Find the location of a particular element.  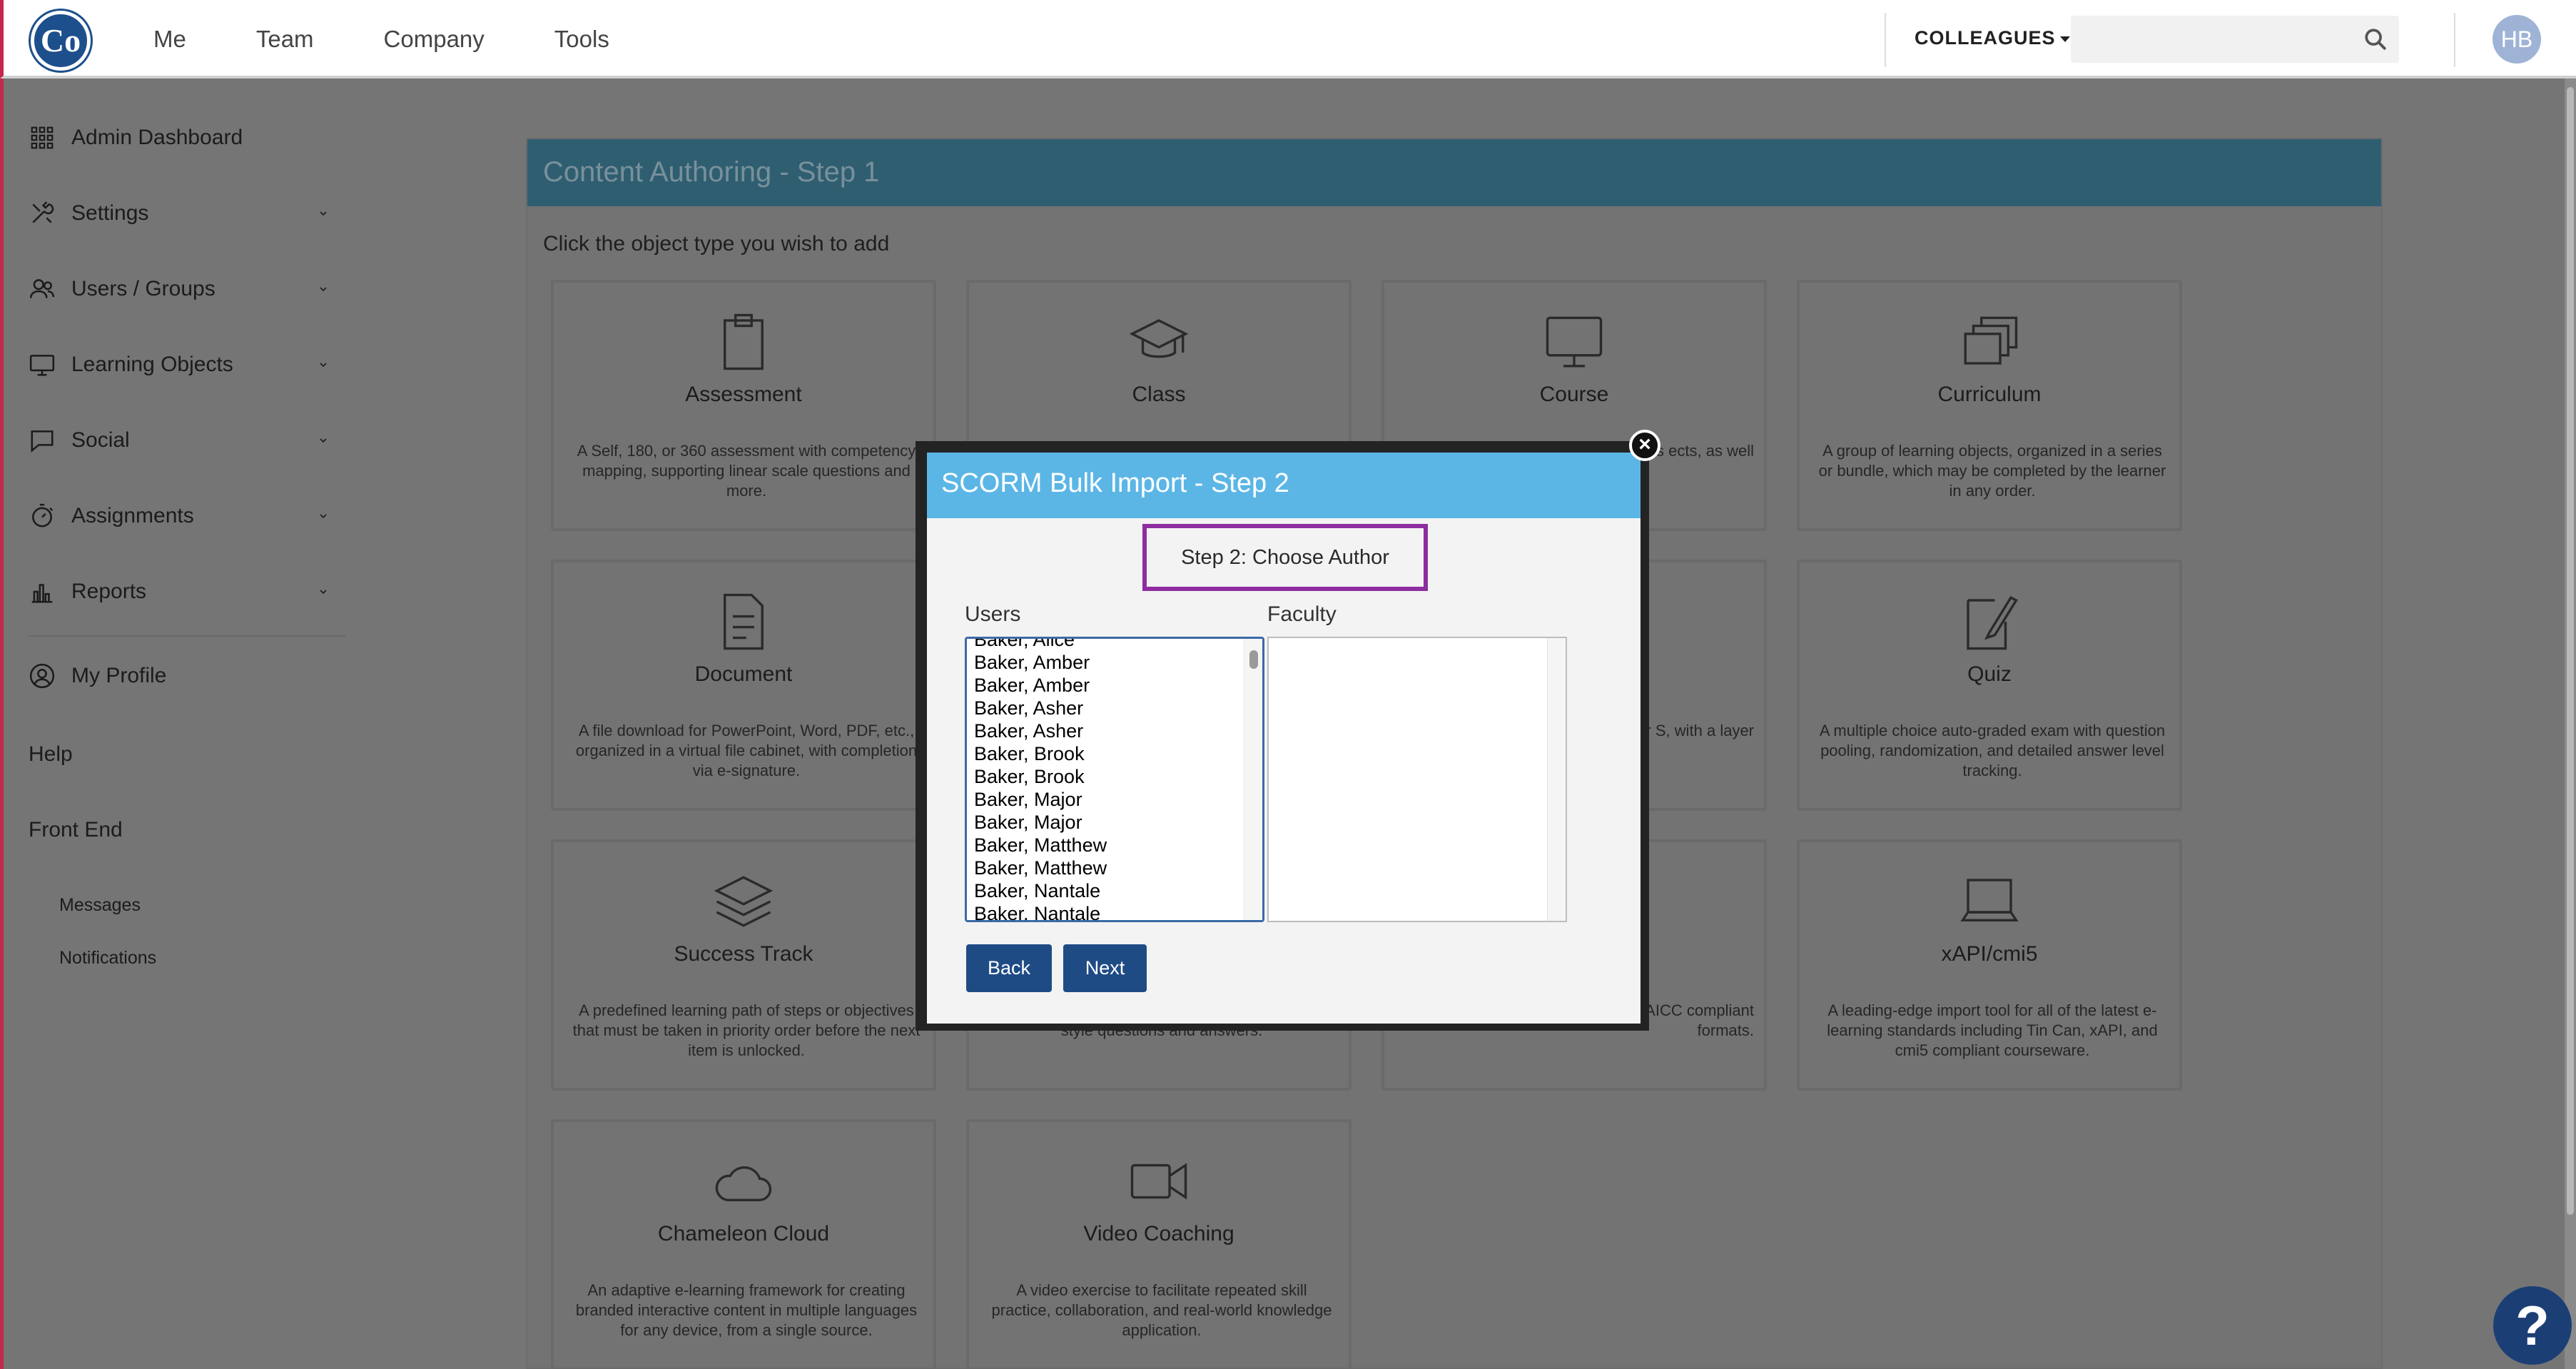

card-title: xAPI/cmi5 is located at coordinates (1990, 954).